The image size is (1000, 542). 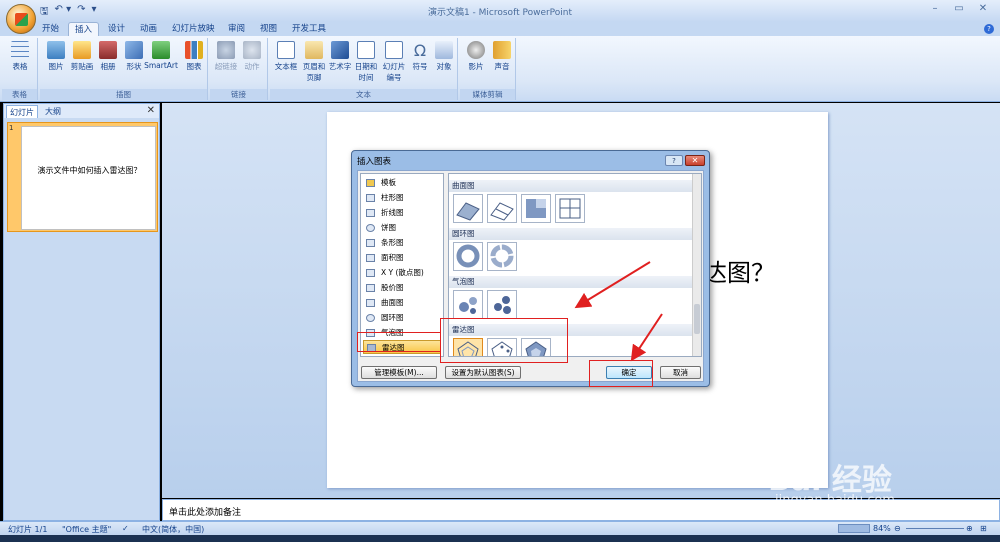 What do you see at coordinates (468, 304) in the screenshot?
I see `bubble-icon` at bounding box center [468, 304].